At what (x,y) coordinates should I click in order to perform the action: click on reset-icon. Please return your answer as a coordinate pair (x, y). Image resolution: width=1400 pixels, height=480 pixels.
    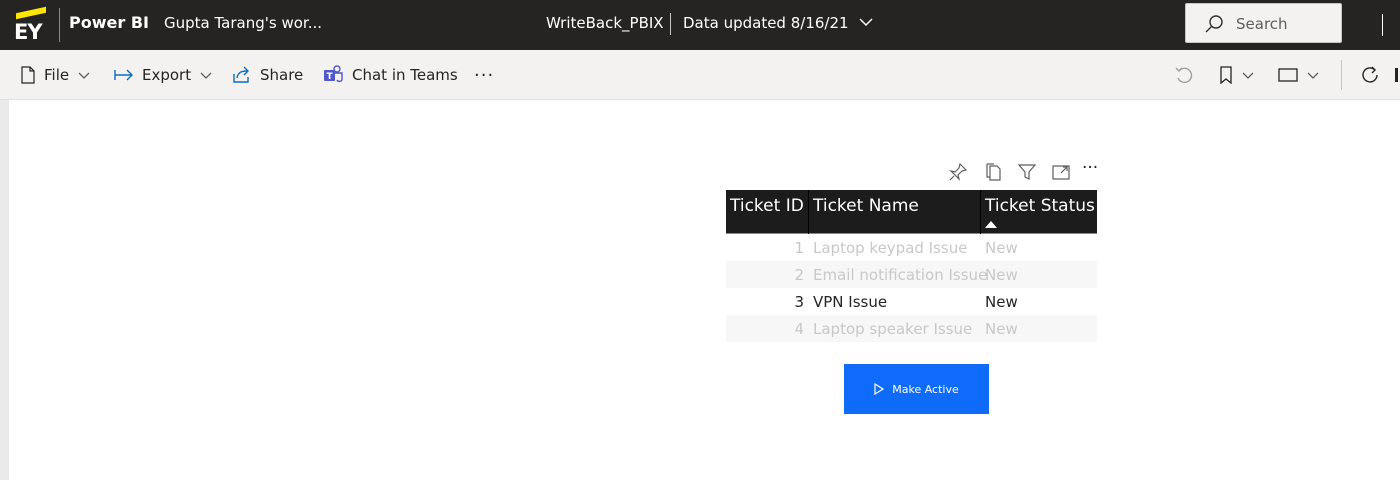
    Looking at the image, I should click on (1184, 75).